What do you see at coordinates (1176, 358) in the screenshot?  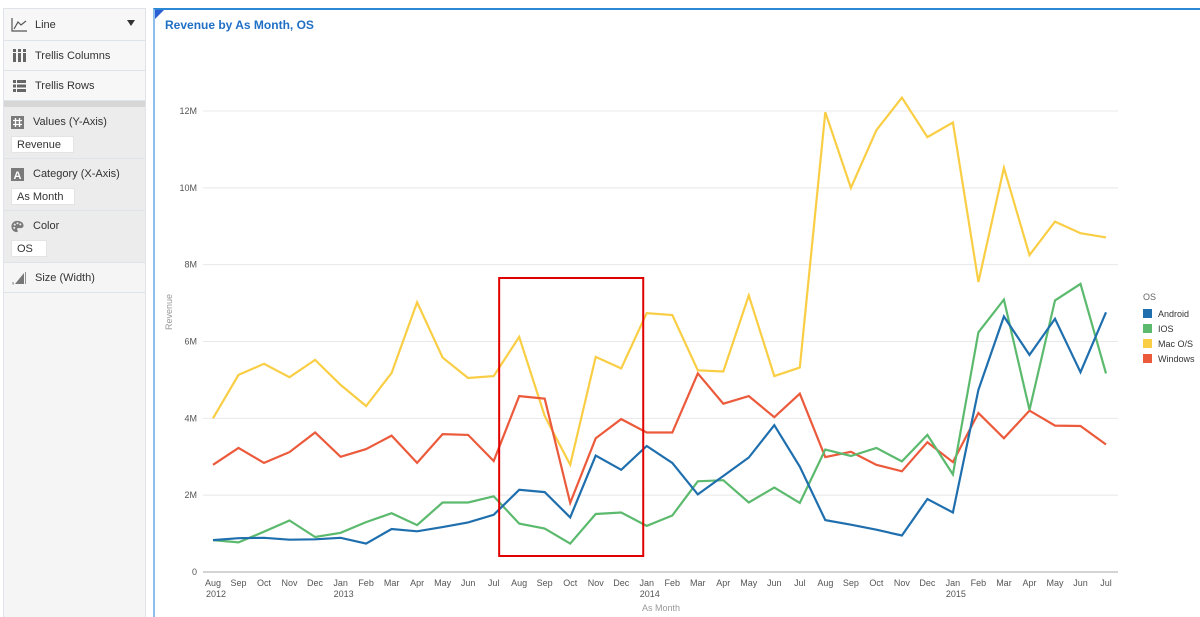 I see `legend-label: Windows` at bounding box center [1176, 358].